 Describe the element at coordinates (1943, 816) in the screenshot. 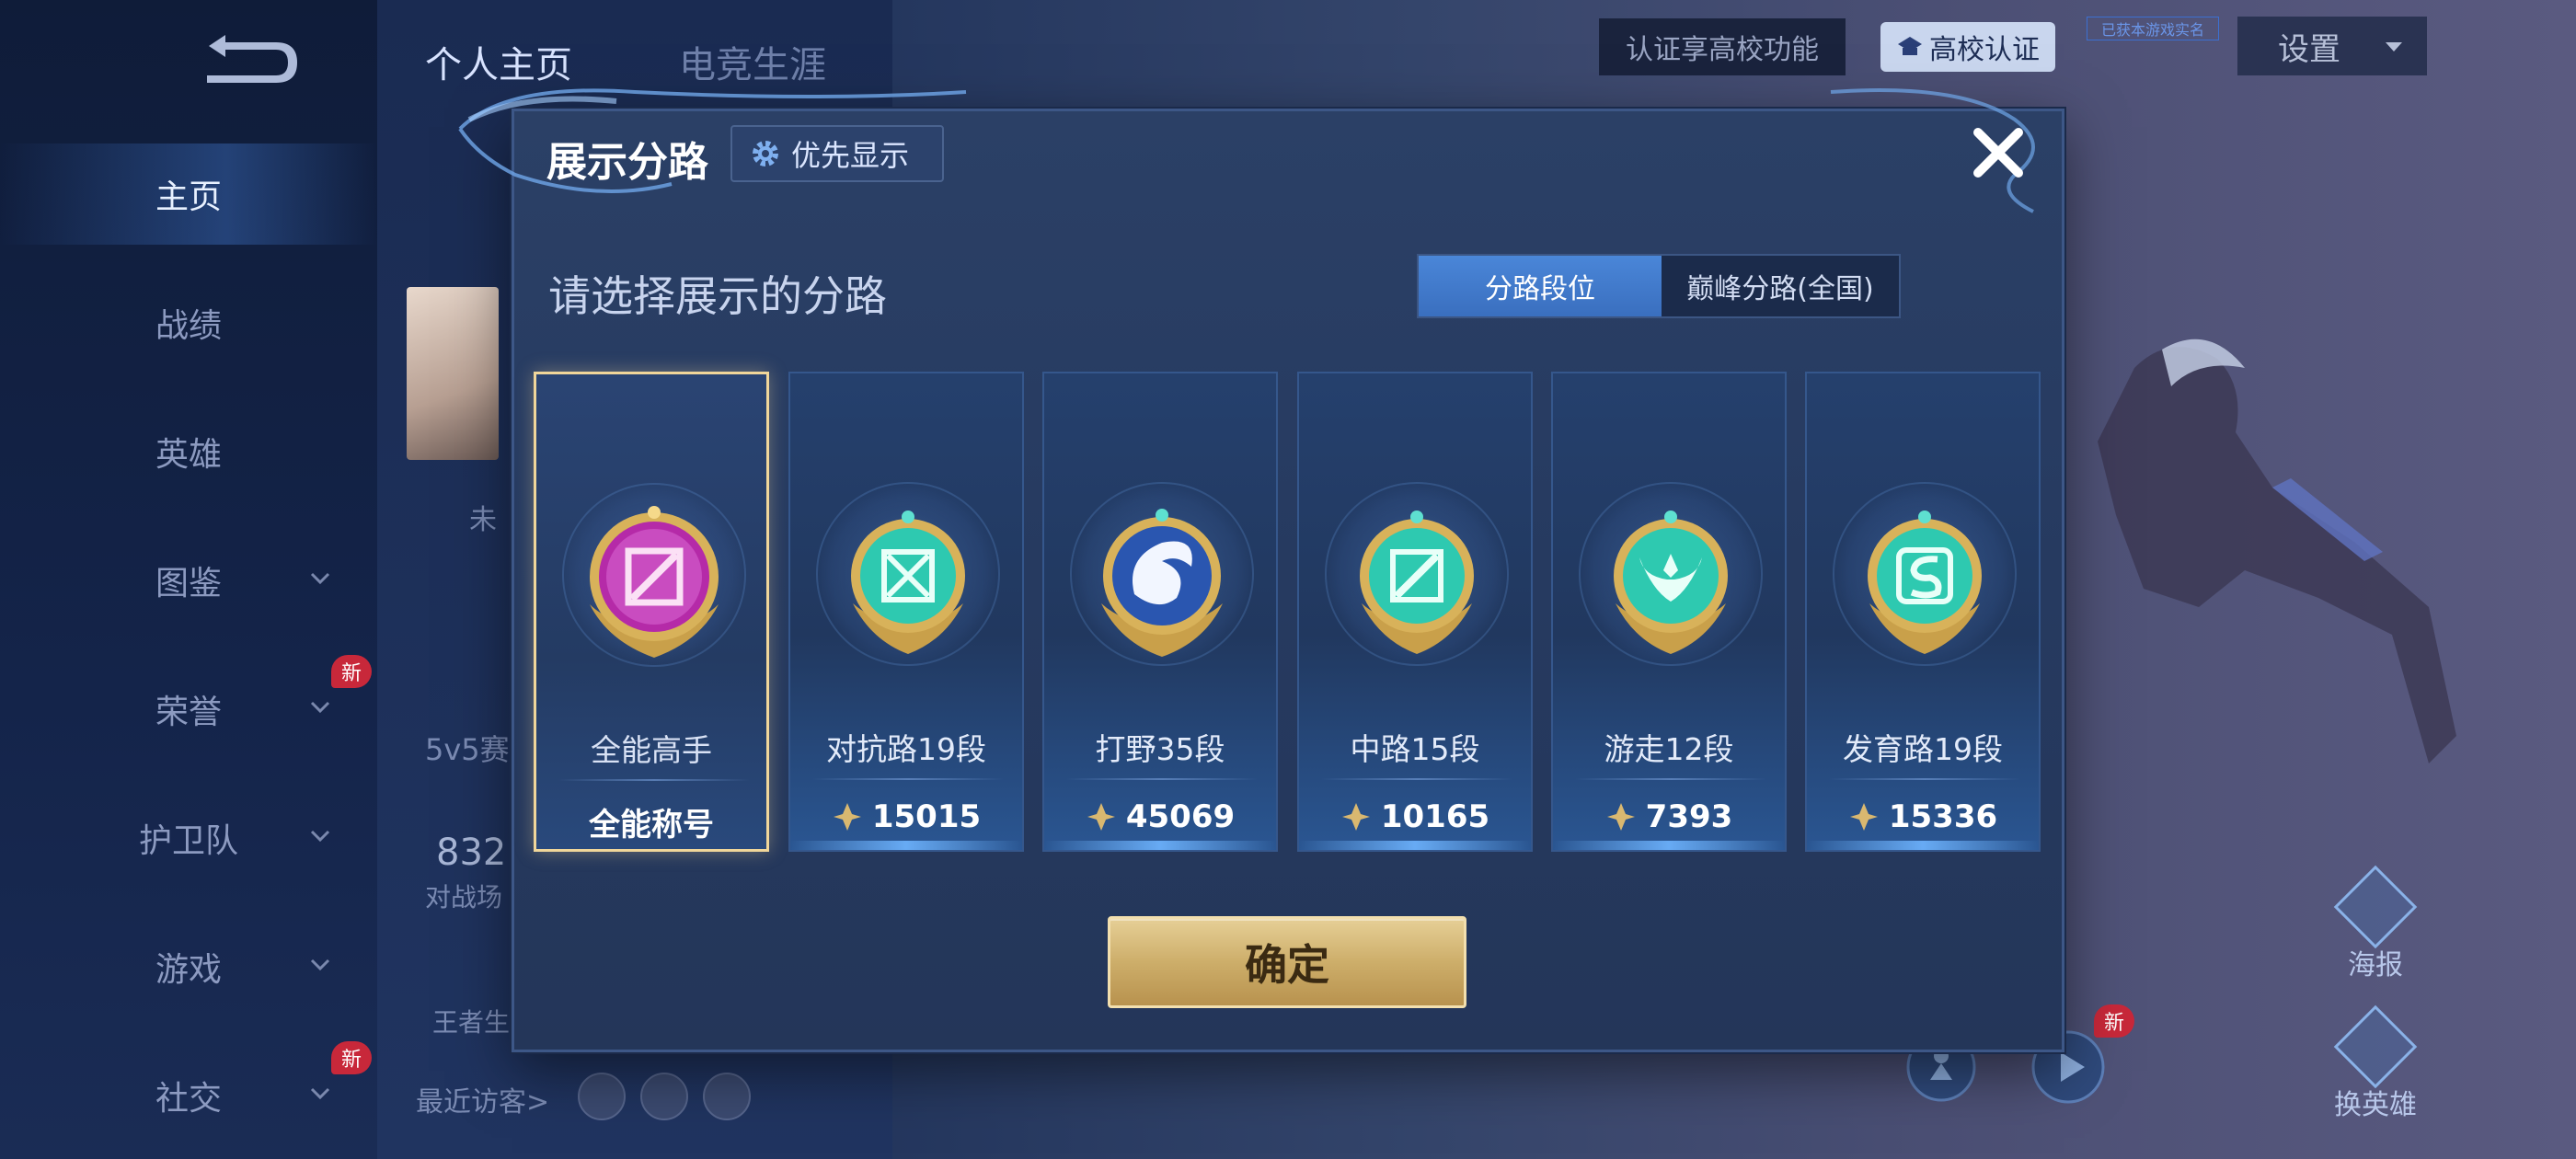

I see `lane-score-value: 15336` at that location.